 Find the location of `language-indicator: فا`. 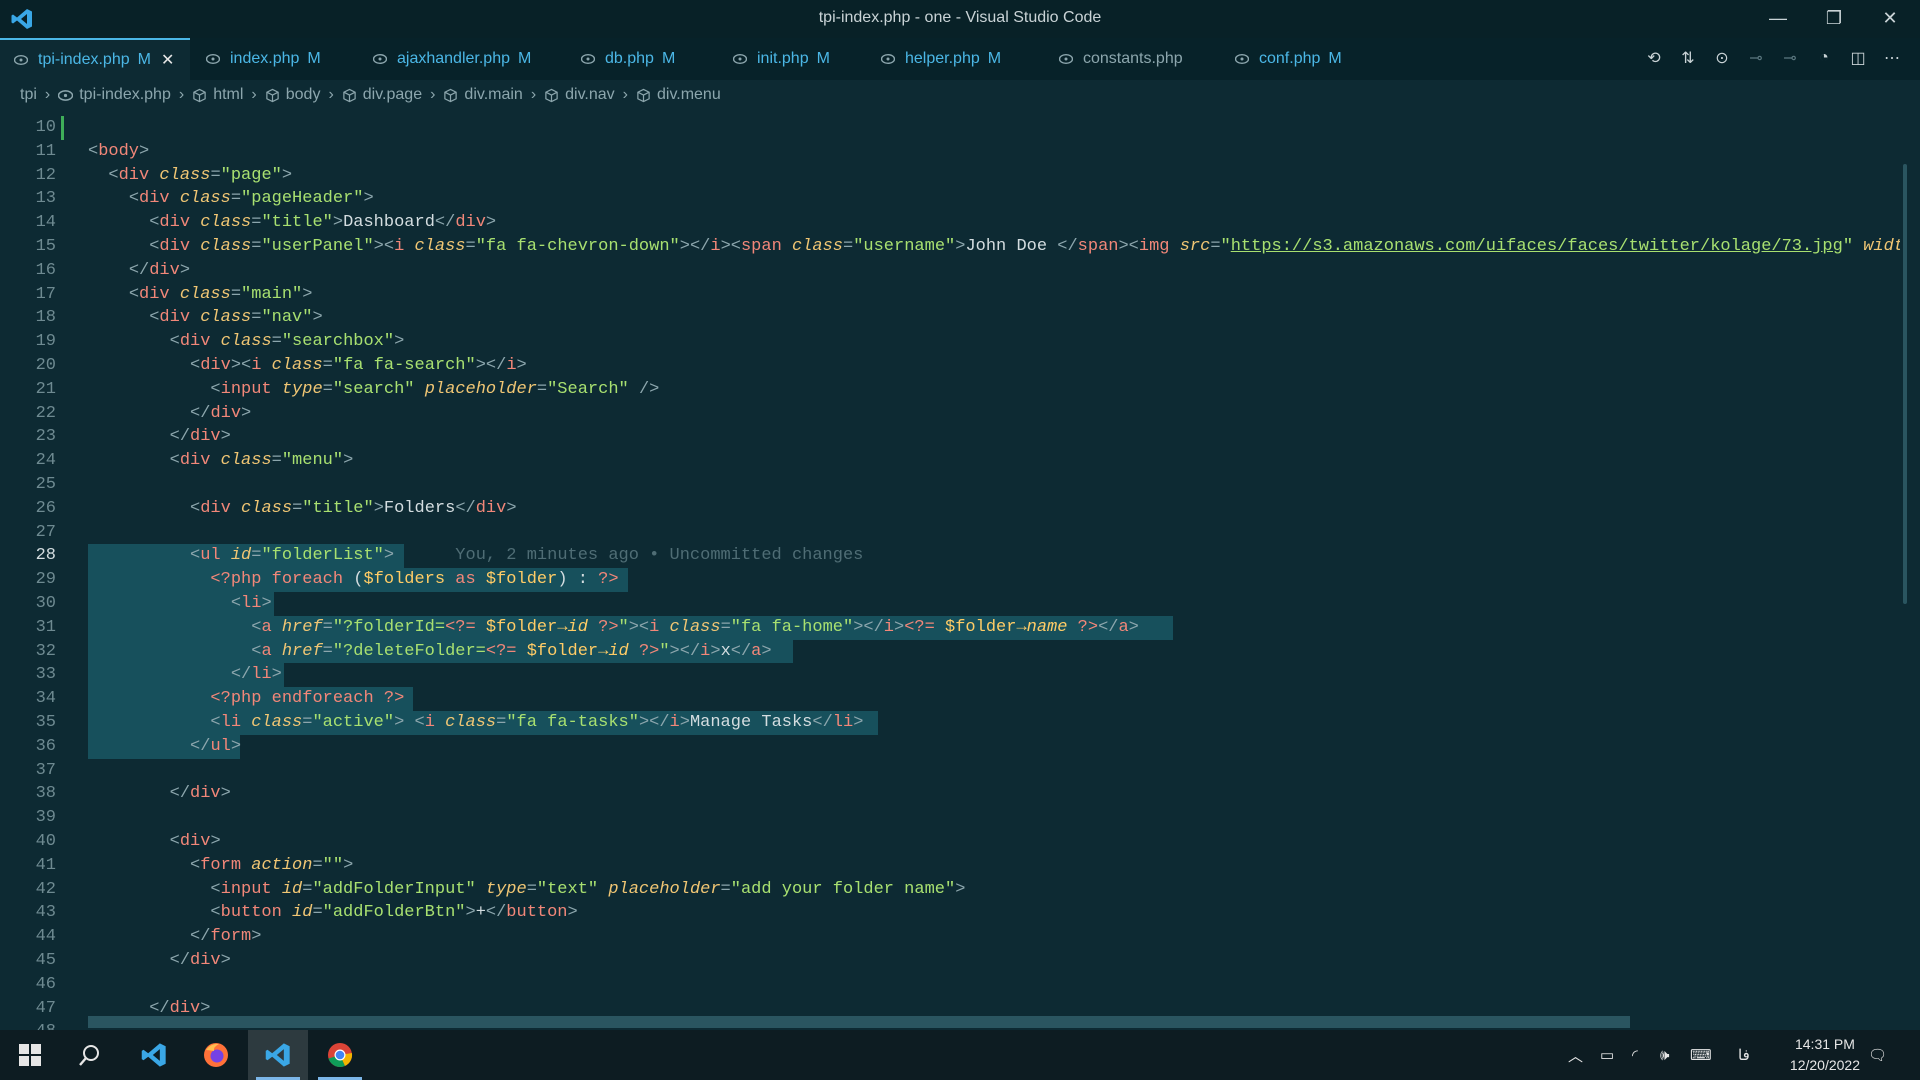

language-indicator: فا is located at coordinates (1744, 1055).